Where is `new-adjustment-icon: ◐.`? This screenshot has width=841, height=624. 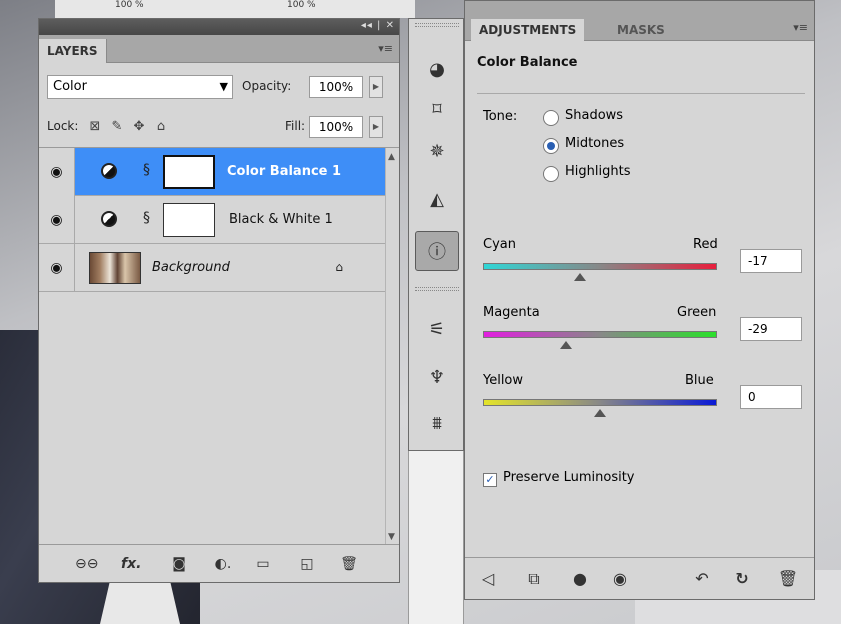 new-adjustment-icon: ◐. is located at coordinates (223, 564).